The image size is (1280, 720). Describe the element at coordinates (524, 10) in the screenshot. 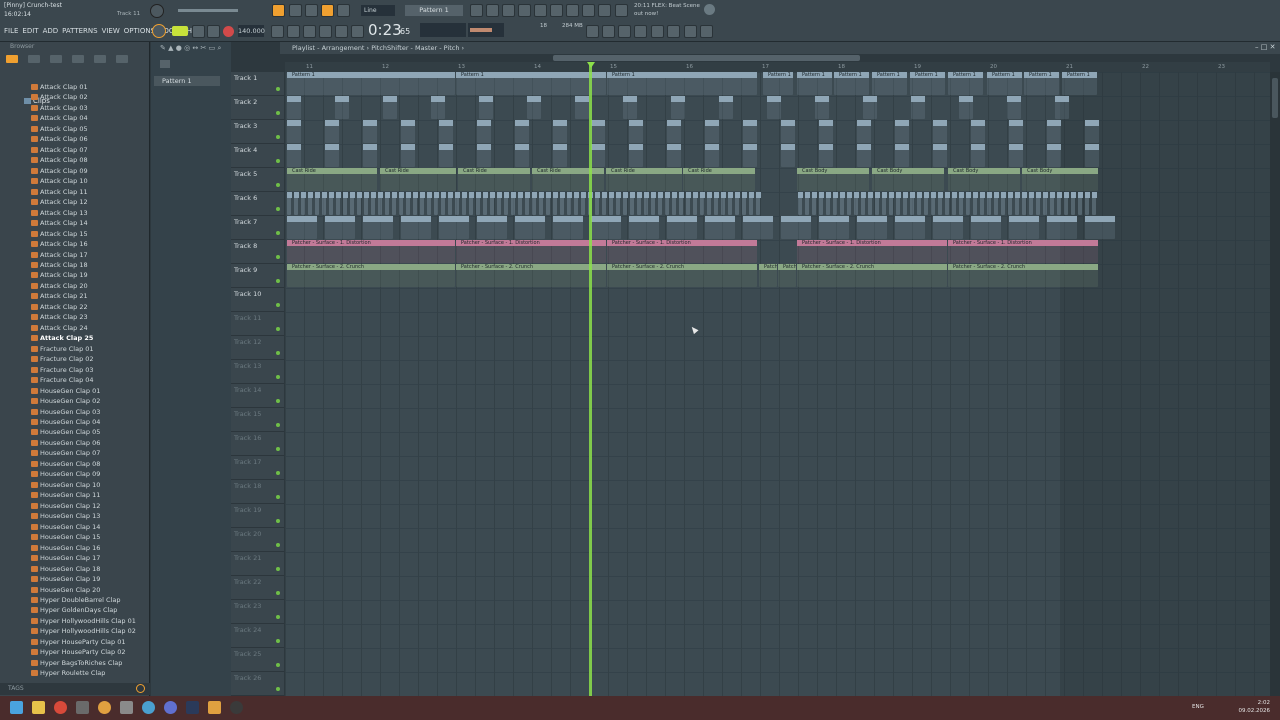

I see `channel-rack-view-button` at that location.